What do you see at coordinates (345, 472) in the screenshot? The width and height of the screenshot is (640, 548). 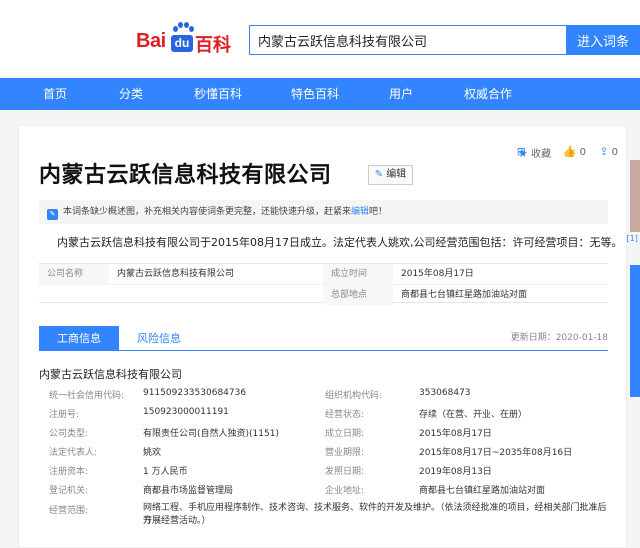 I see `reg-key-issue: 发照日期:` at bounding box center [345, 472].